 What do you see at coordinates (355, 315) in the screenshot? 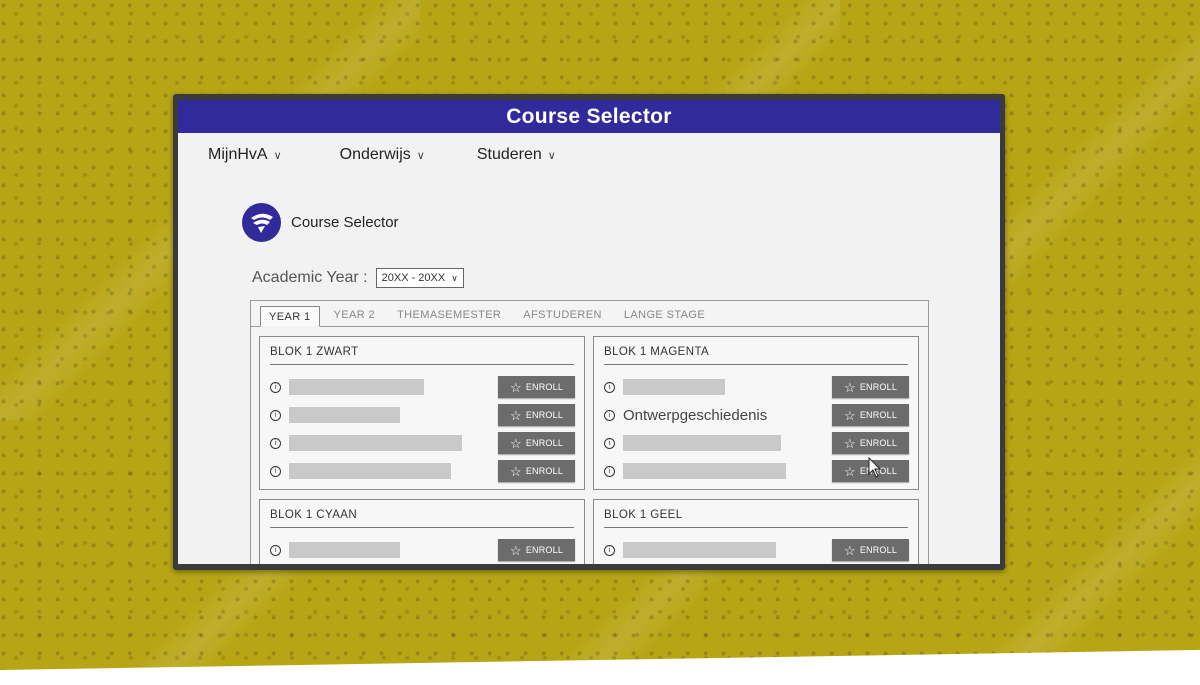
I see `tab-year-2: YEAR 2` at bounding box center [355, 315].